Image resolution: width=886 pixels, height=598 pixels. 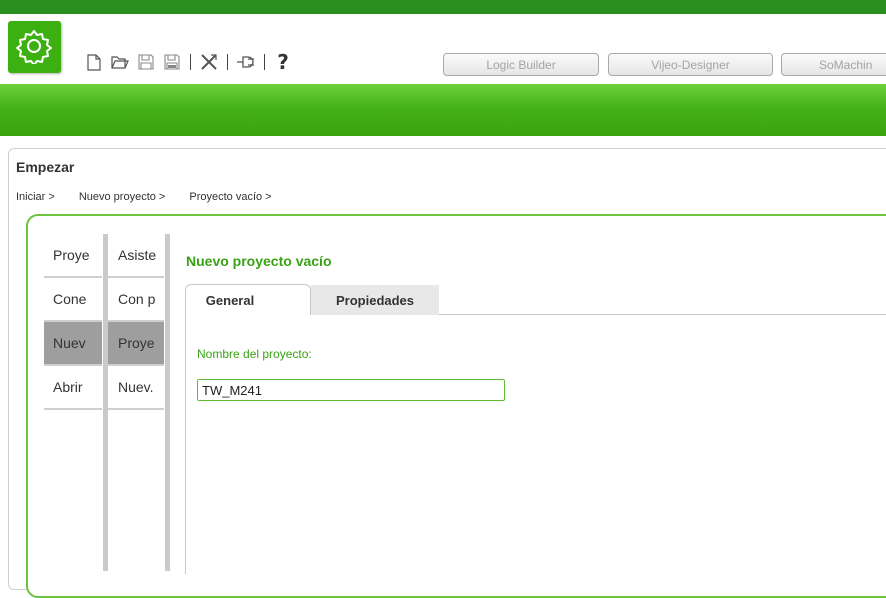 What do you see at coordinates (73, 344) in the screenshot?
I see `nav1-item-nuevo: Nuev` at bounding box center [73, 344].